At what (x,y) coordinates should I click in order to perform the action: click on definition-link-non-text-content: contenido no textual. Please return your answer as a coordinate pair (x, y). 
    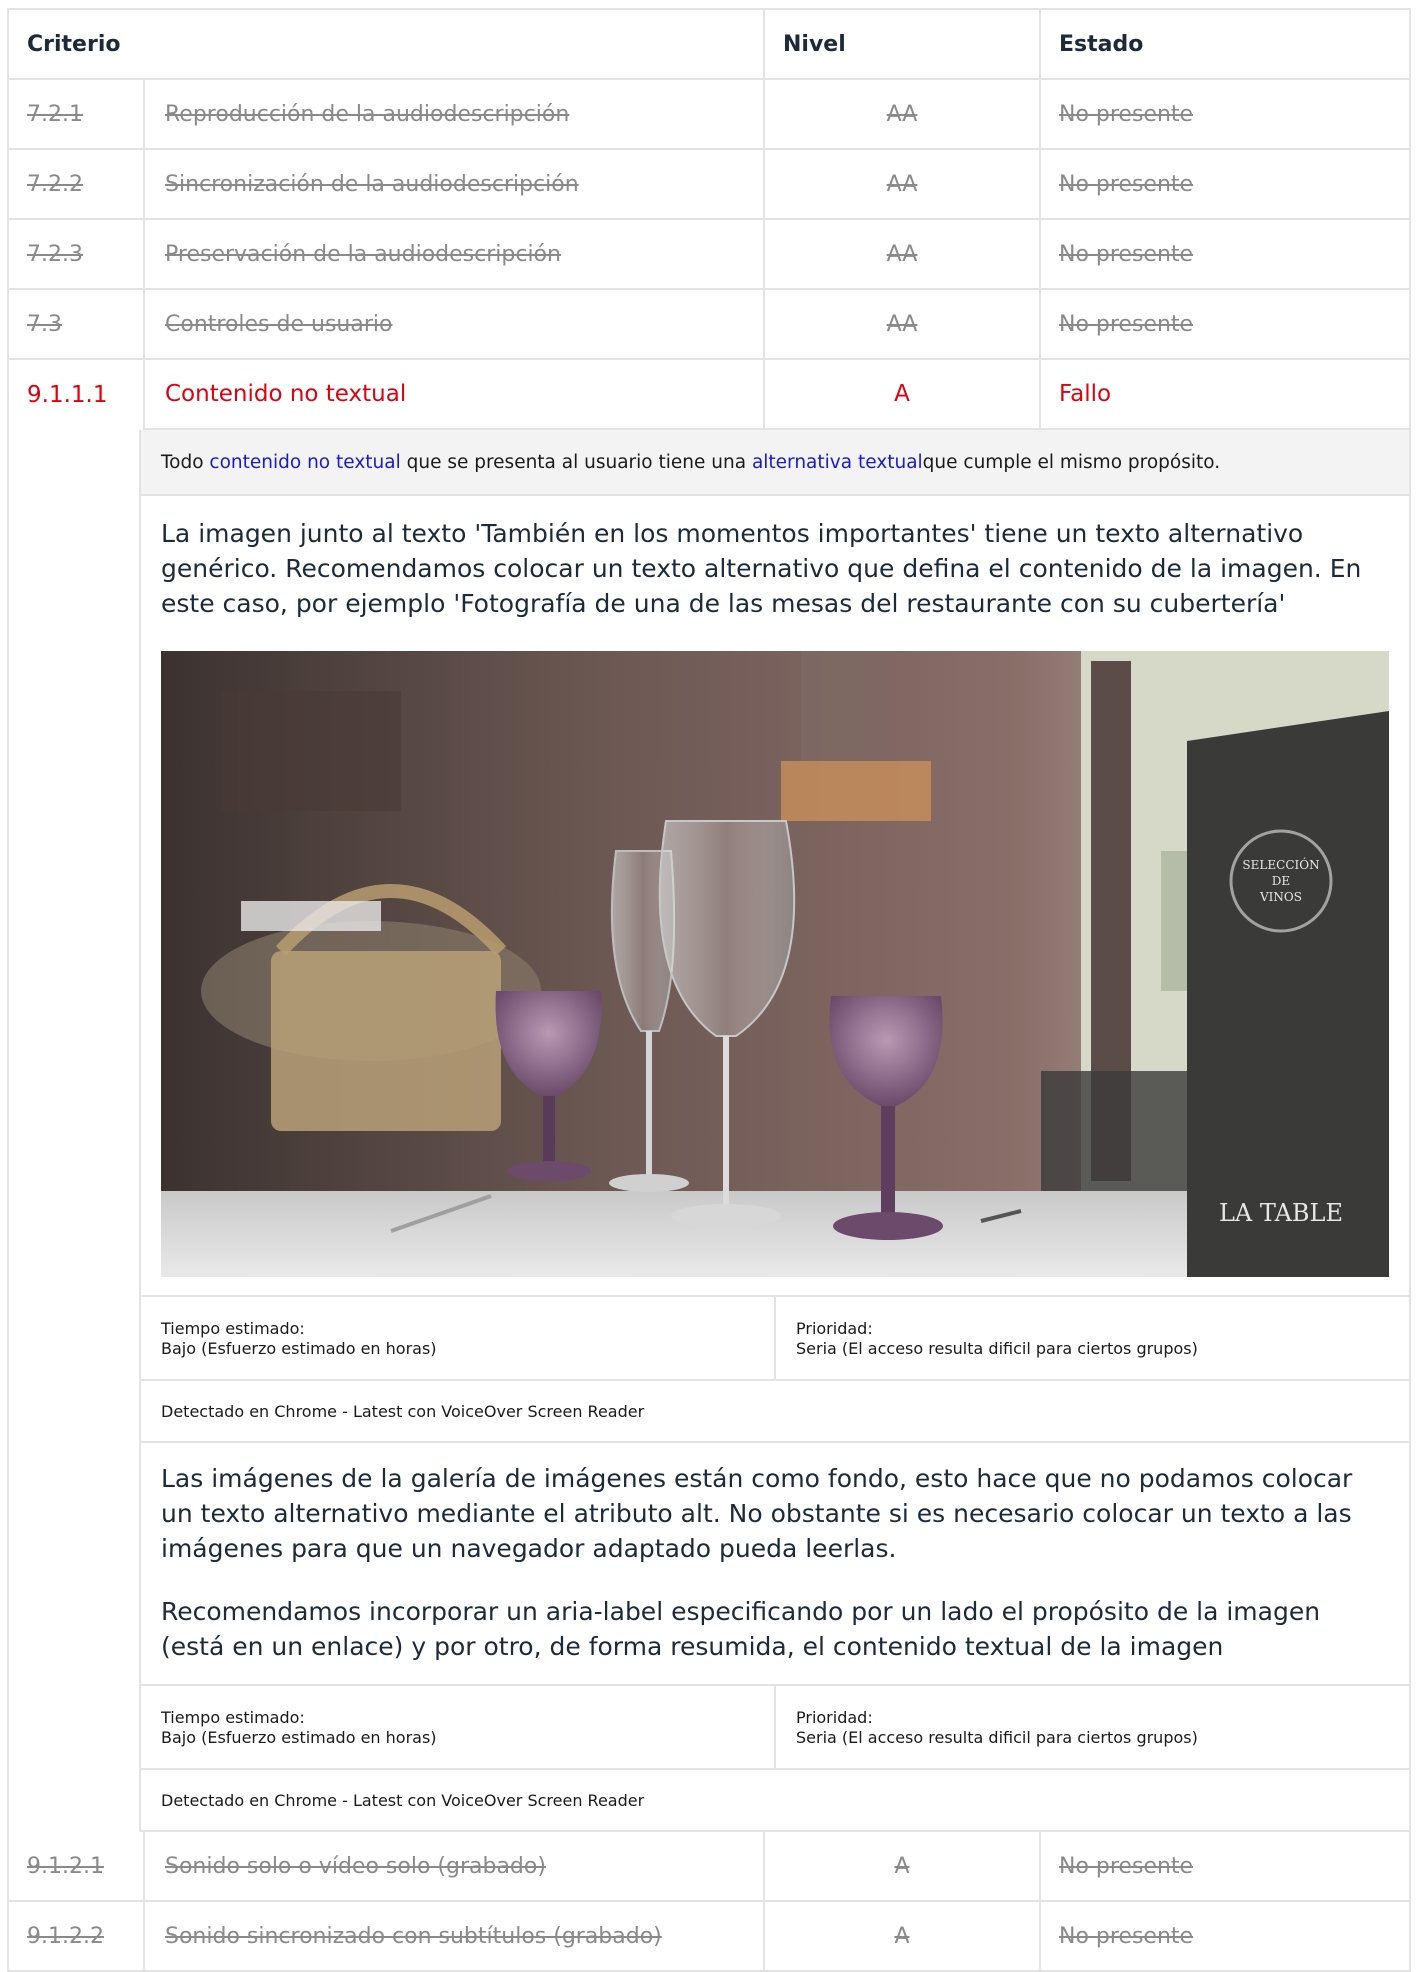
    Looking at the image, I should click on (304, 462).